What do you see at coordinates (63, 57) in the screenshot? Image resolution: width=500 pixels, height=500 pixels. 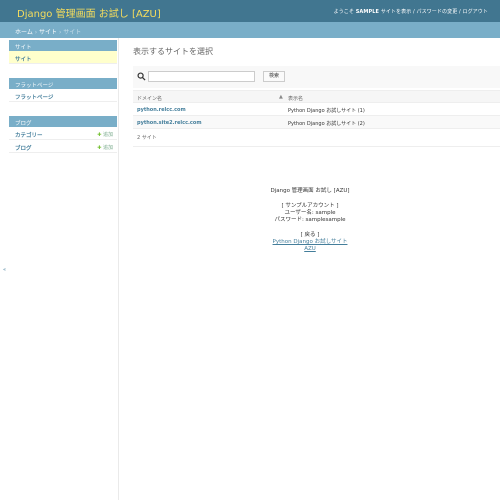 I see `sidebar-item-sites: サイト` at bounding box center [63, 57].